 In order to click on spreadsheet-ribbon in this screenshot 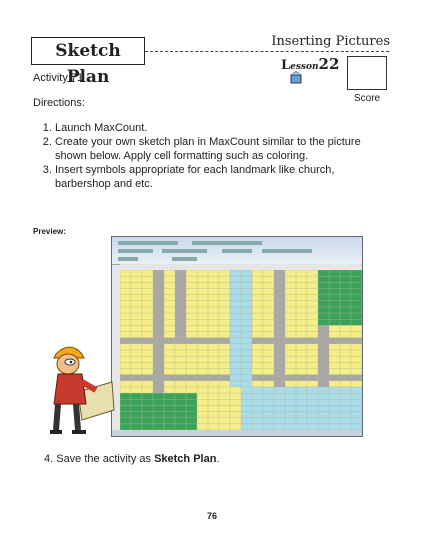, I will do `click(237, 251)`.